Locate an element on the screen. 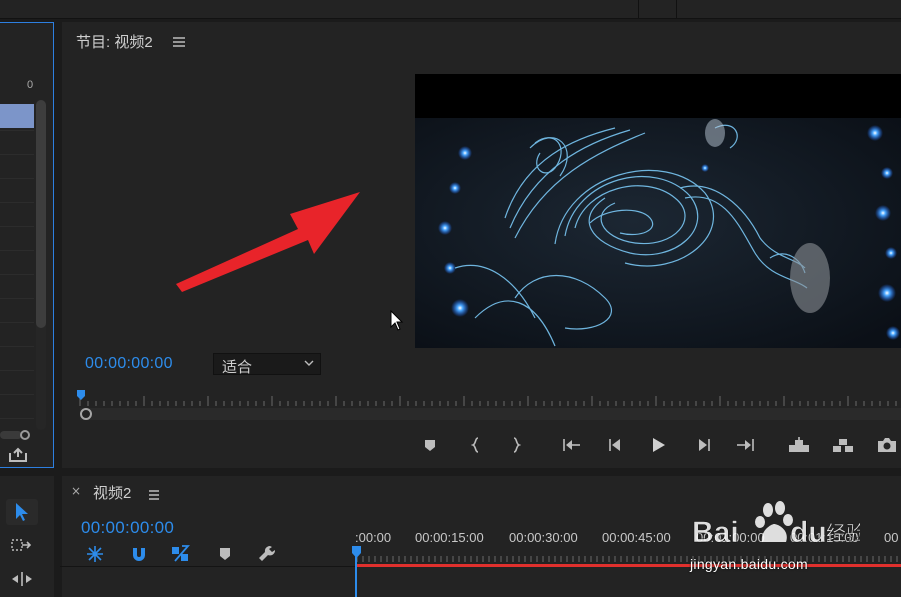  linked-selection-icon is located at coordinates (180, 554).